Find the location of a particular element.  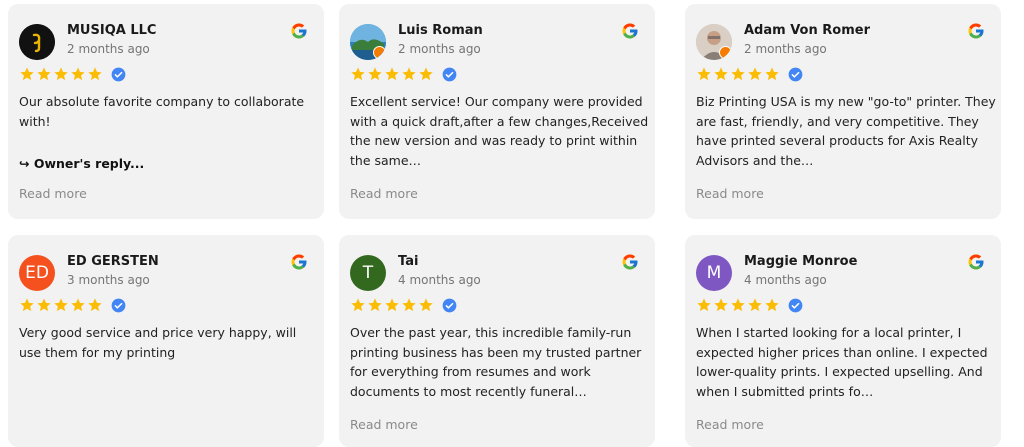

reviewer-name: ED GERSTEN is located at coordinates (113, 261).